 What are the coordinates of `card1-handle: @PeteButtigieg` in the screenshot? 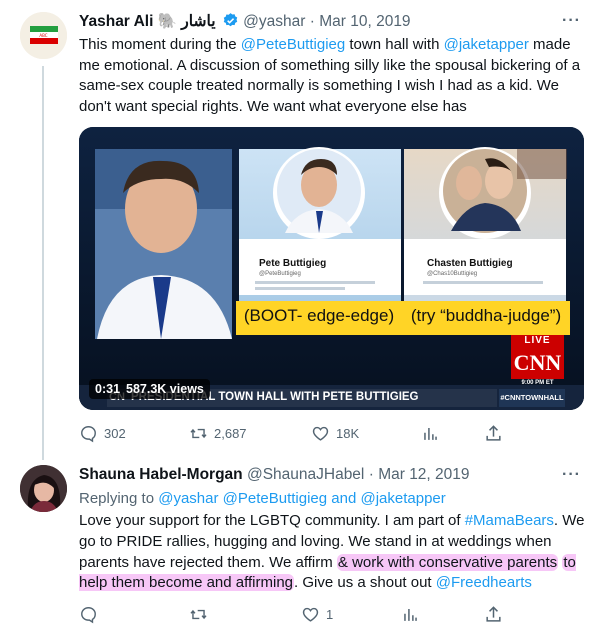 It's located at (280, 274).